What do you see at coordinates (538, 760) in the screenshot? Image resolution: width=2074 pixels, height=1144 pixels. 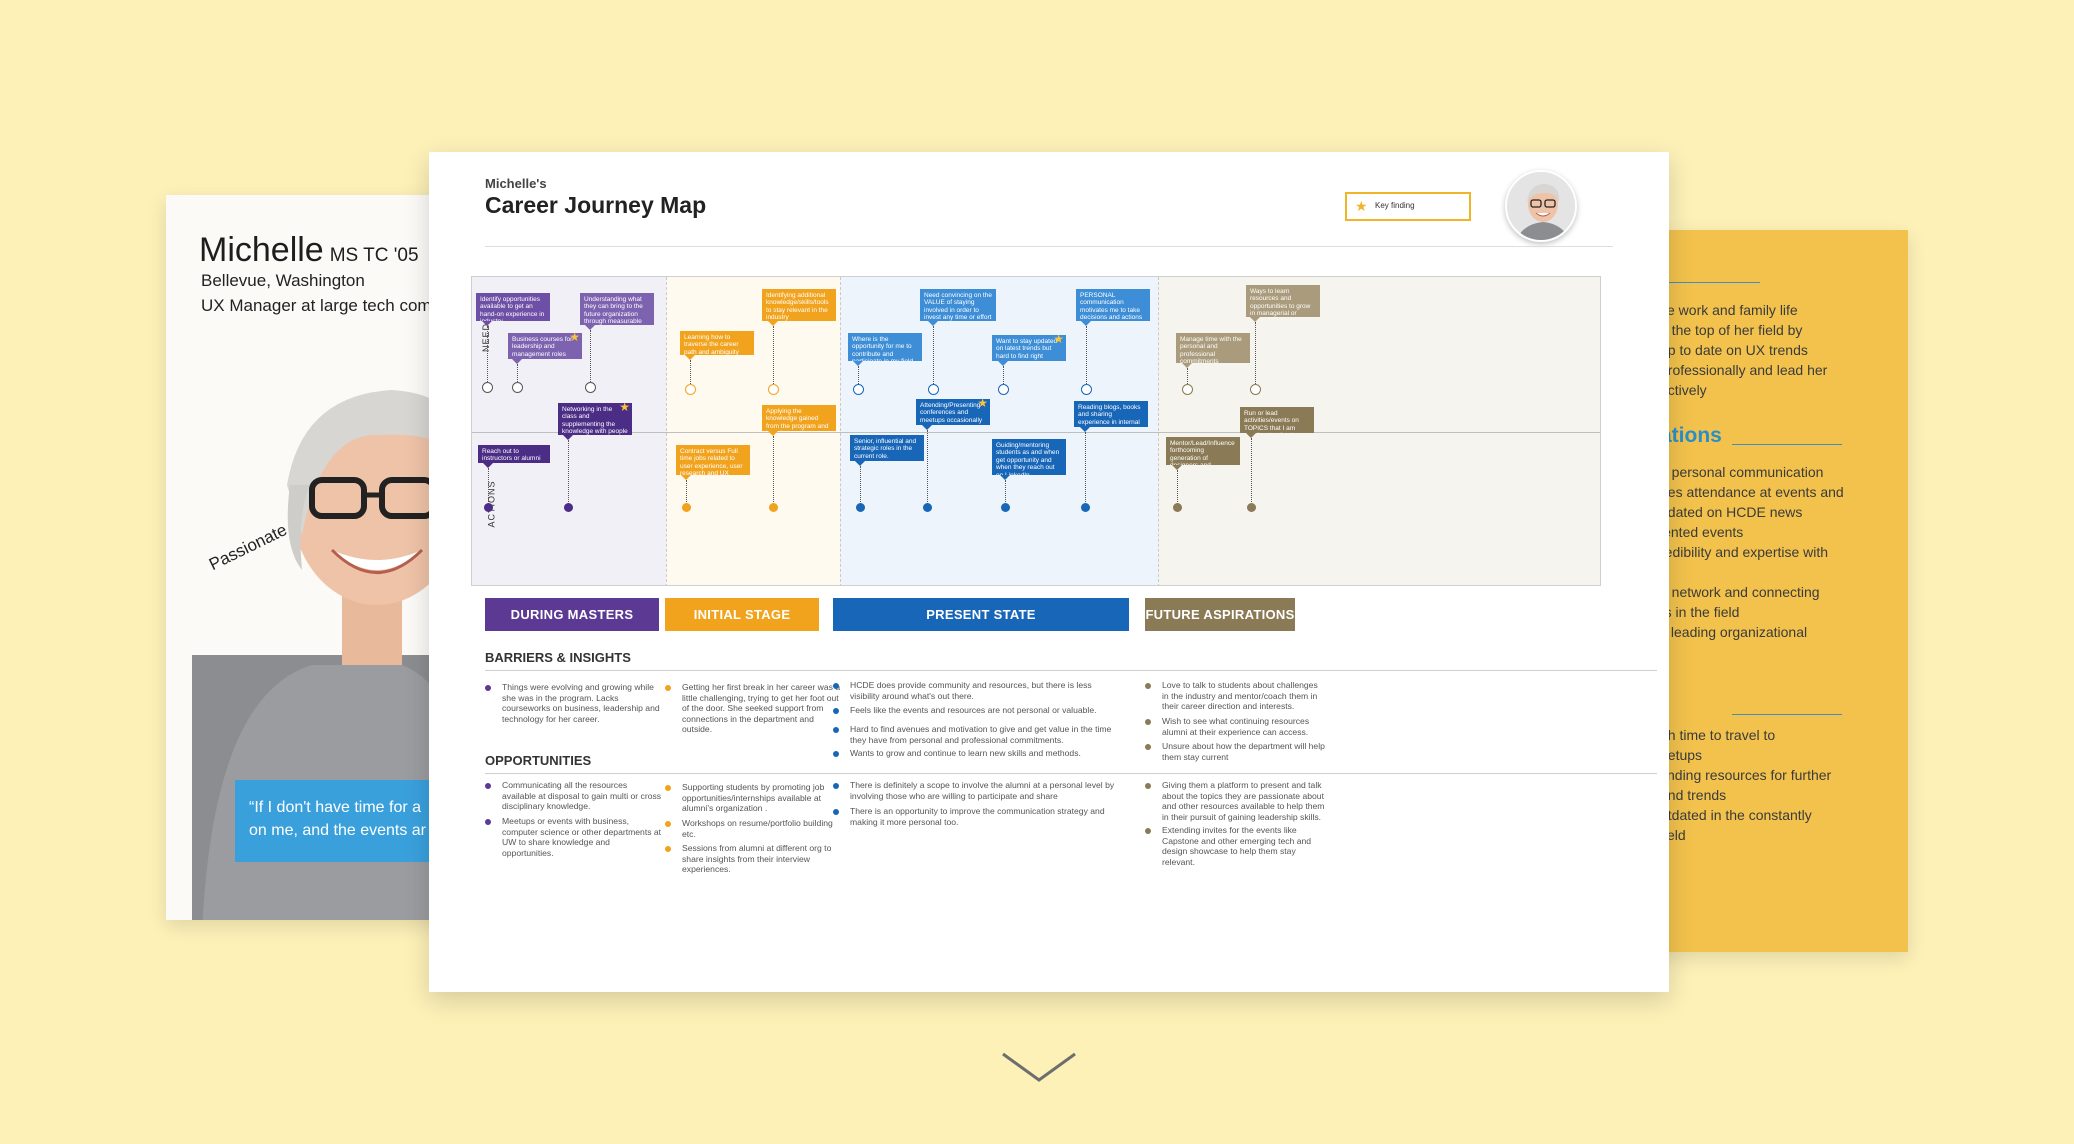 I see `opportunities-title: OPPORTUNITIES` at bounding box center [538, 760].